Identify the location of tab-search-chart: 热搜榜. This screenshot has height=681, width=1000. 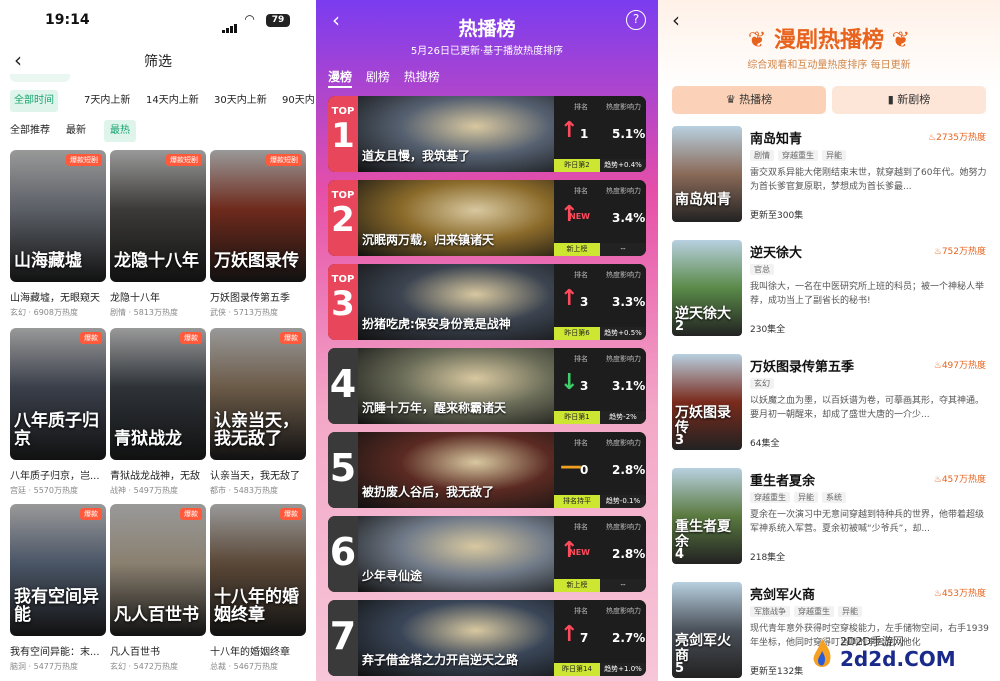
(422, 77).